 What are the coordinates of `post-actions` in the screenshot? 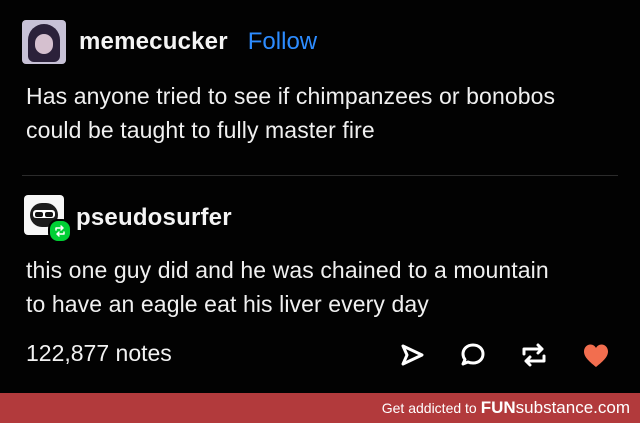 It's located at (320, 355).